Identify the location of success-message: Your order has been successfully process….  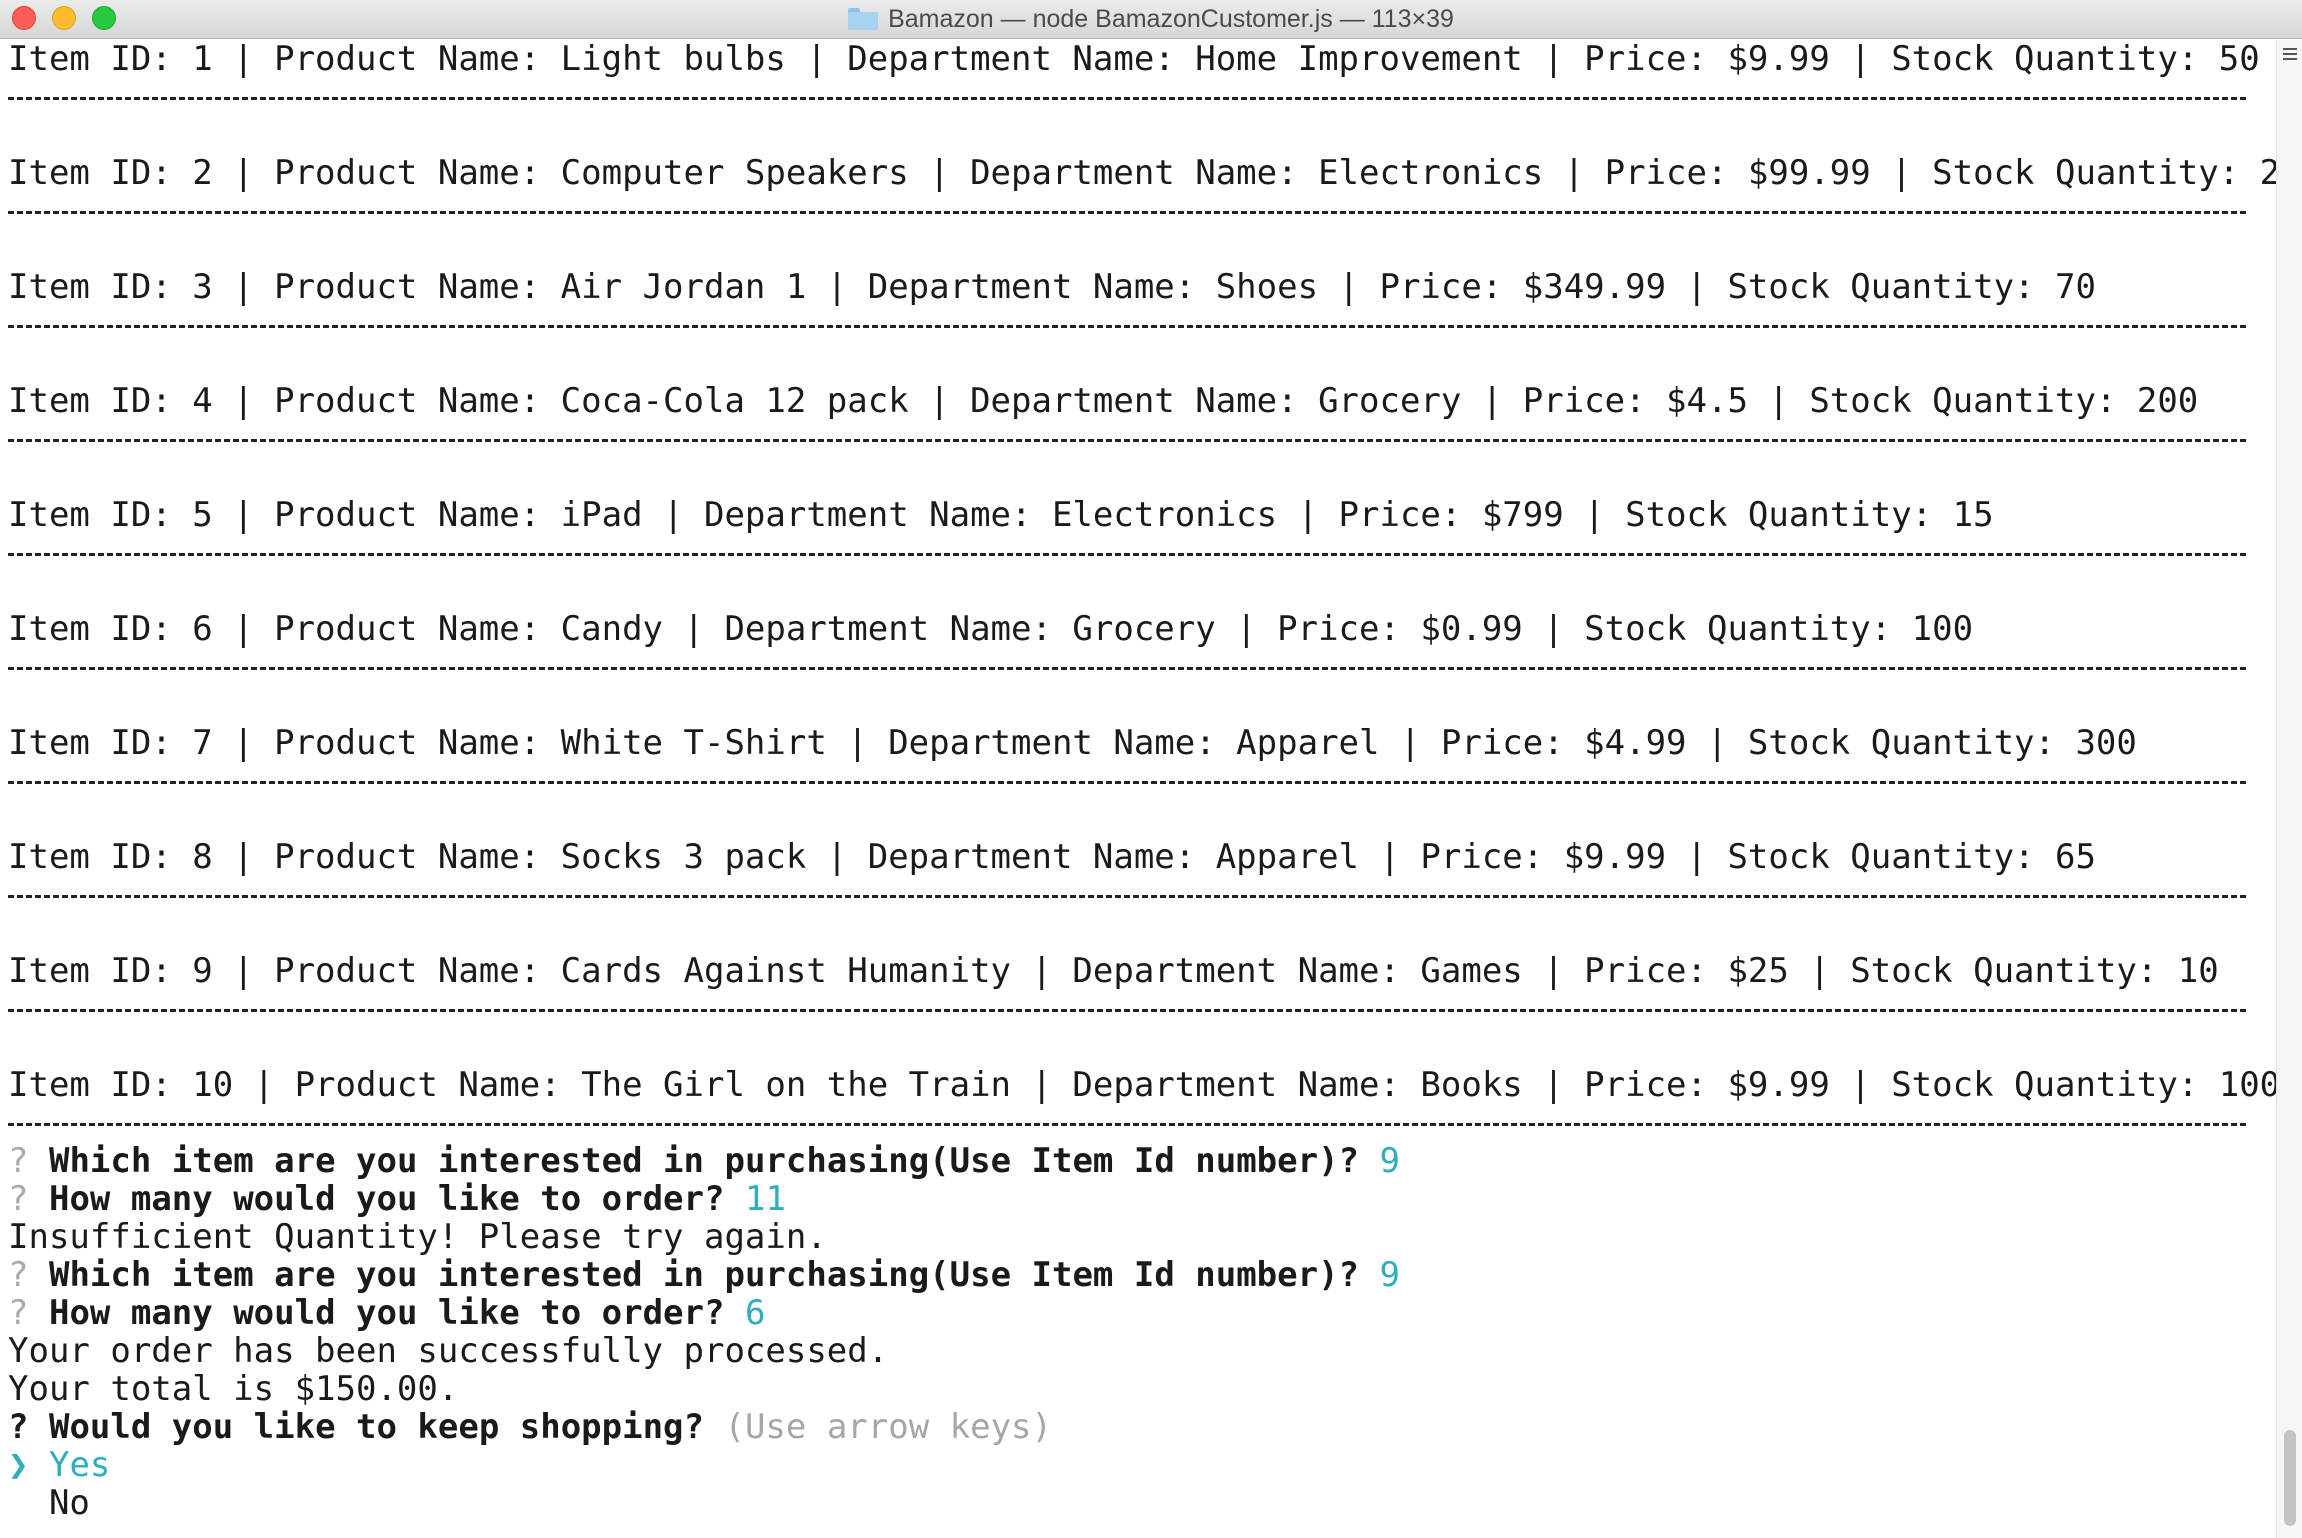
(448, 1351).